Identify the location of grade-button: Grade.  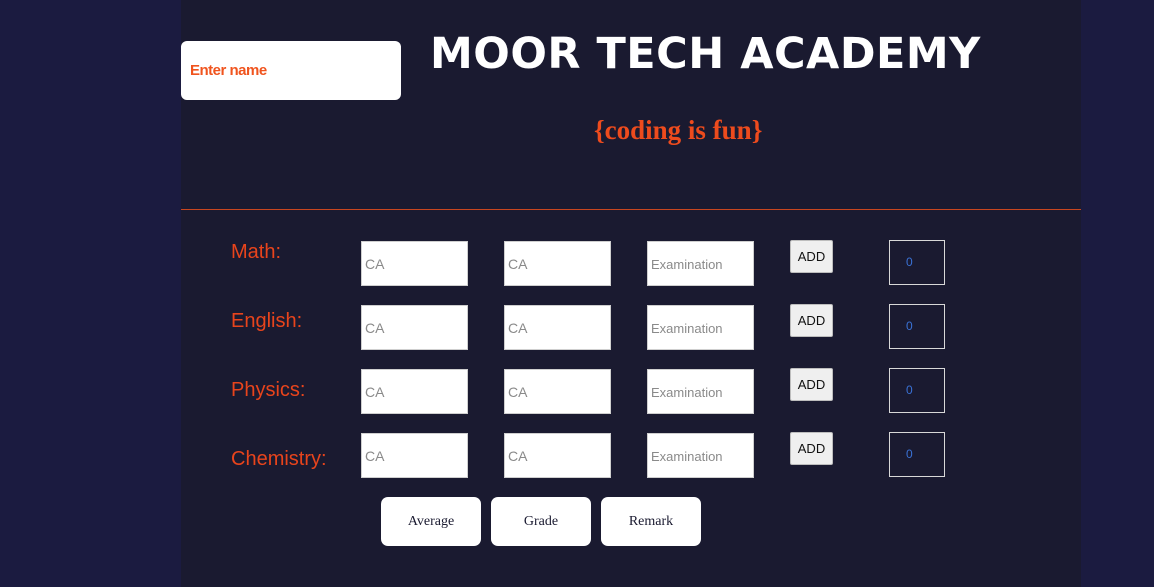
(541, 521).